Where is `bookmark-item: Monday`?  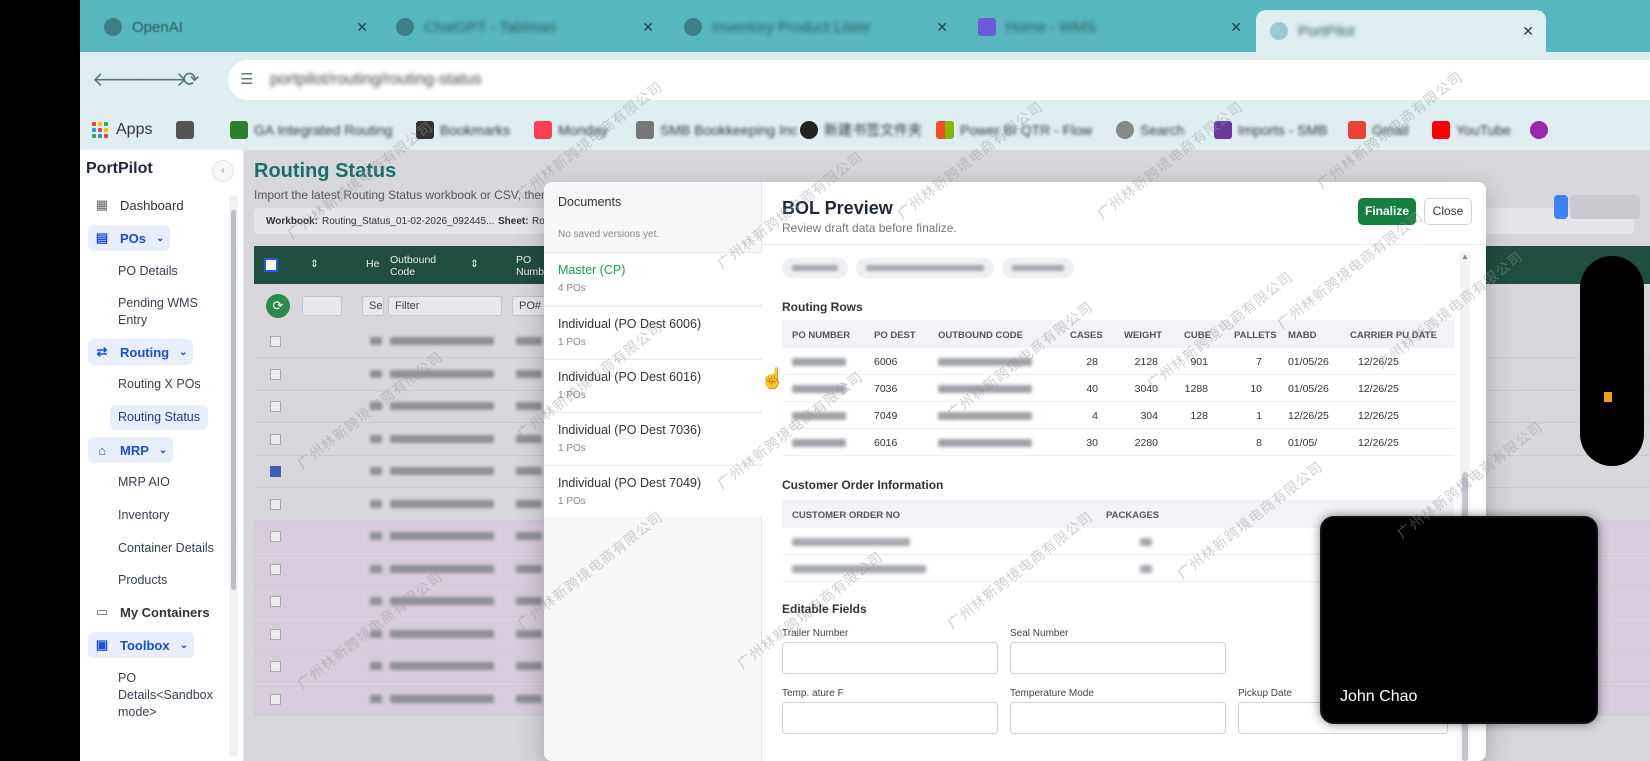
bookmark-item: Monday is located at coordinates (571, 130).